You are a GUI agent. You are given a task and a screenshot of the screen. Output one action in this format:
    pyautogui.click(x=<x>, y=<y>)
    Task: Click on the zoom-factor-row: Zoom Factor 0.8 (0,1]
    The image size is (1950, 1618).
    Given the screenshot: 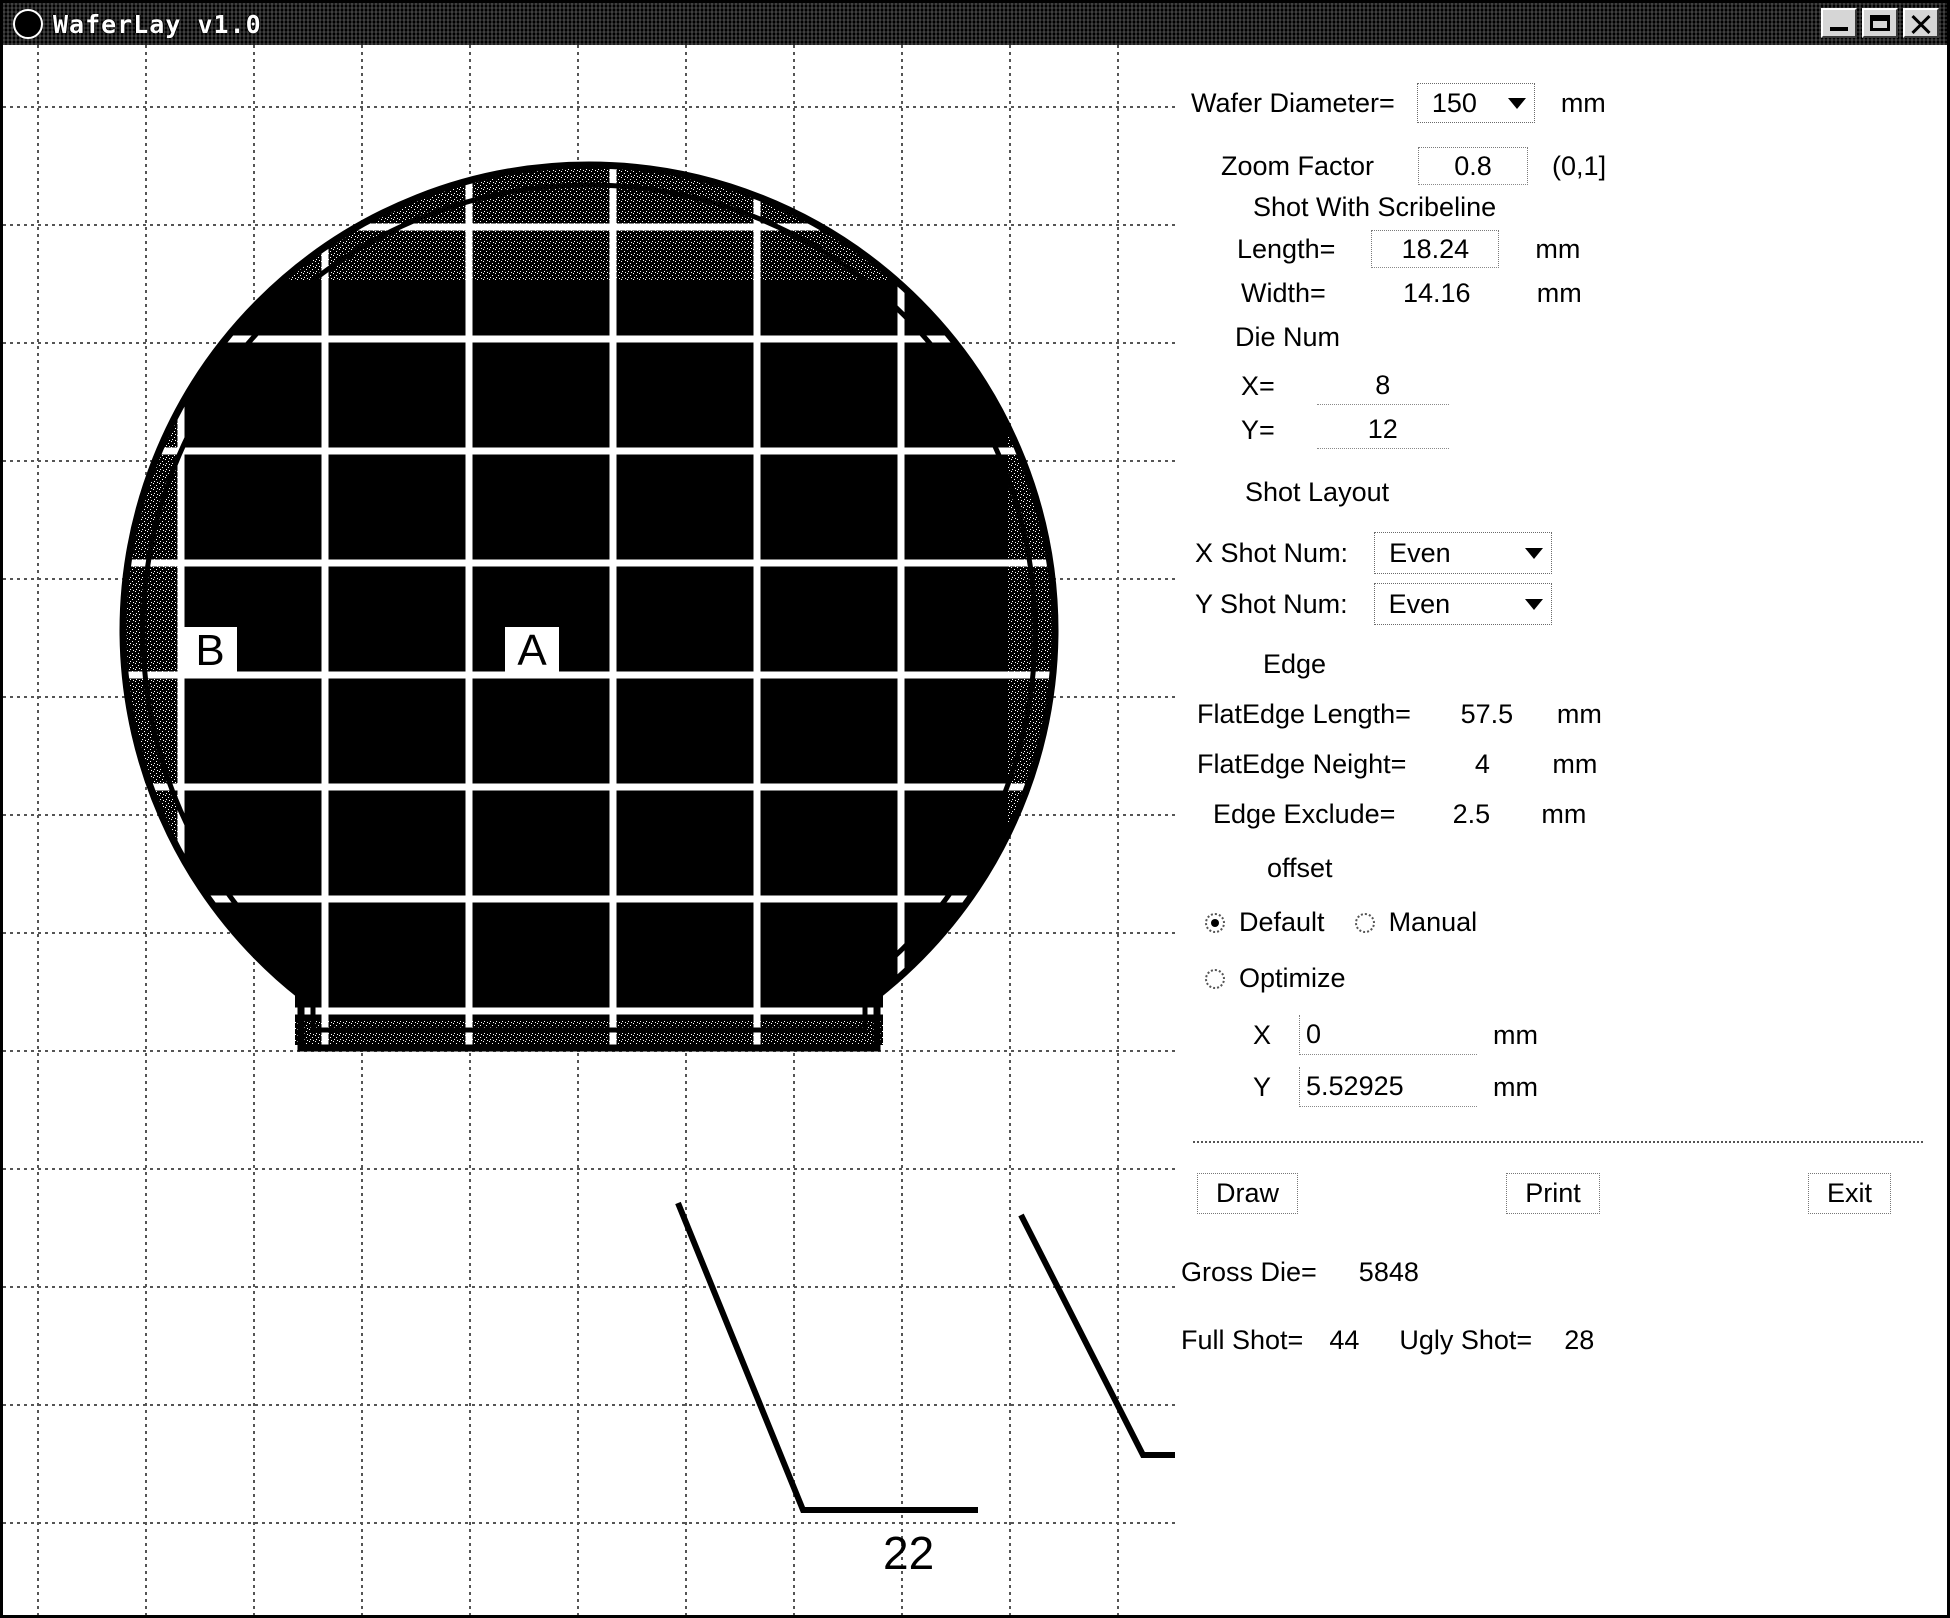 What is the action you would take?
    pyautogui.click(x=1413, y=166)
    